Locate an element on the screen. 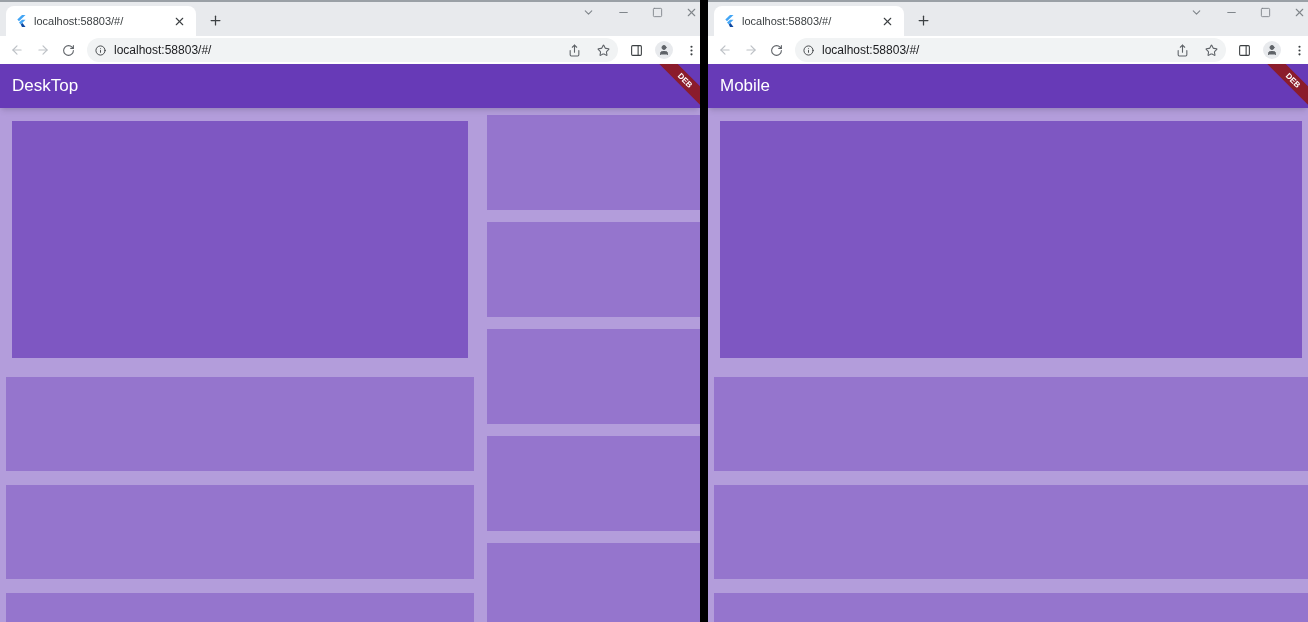  app-bar-title: DeskTop is located at coordinates (45, 86).